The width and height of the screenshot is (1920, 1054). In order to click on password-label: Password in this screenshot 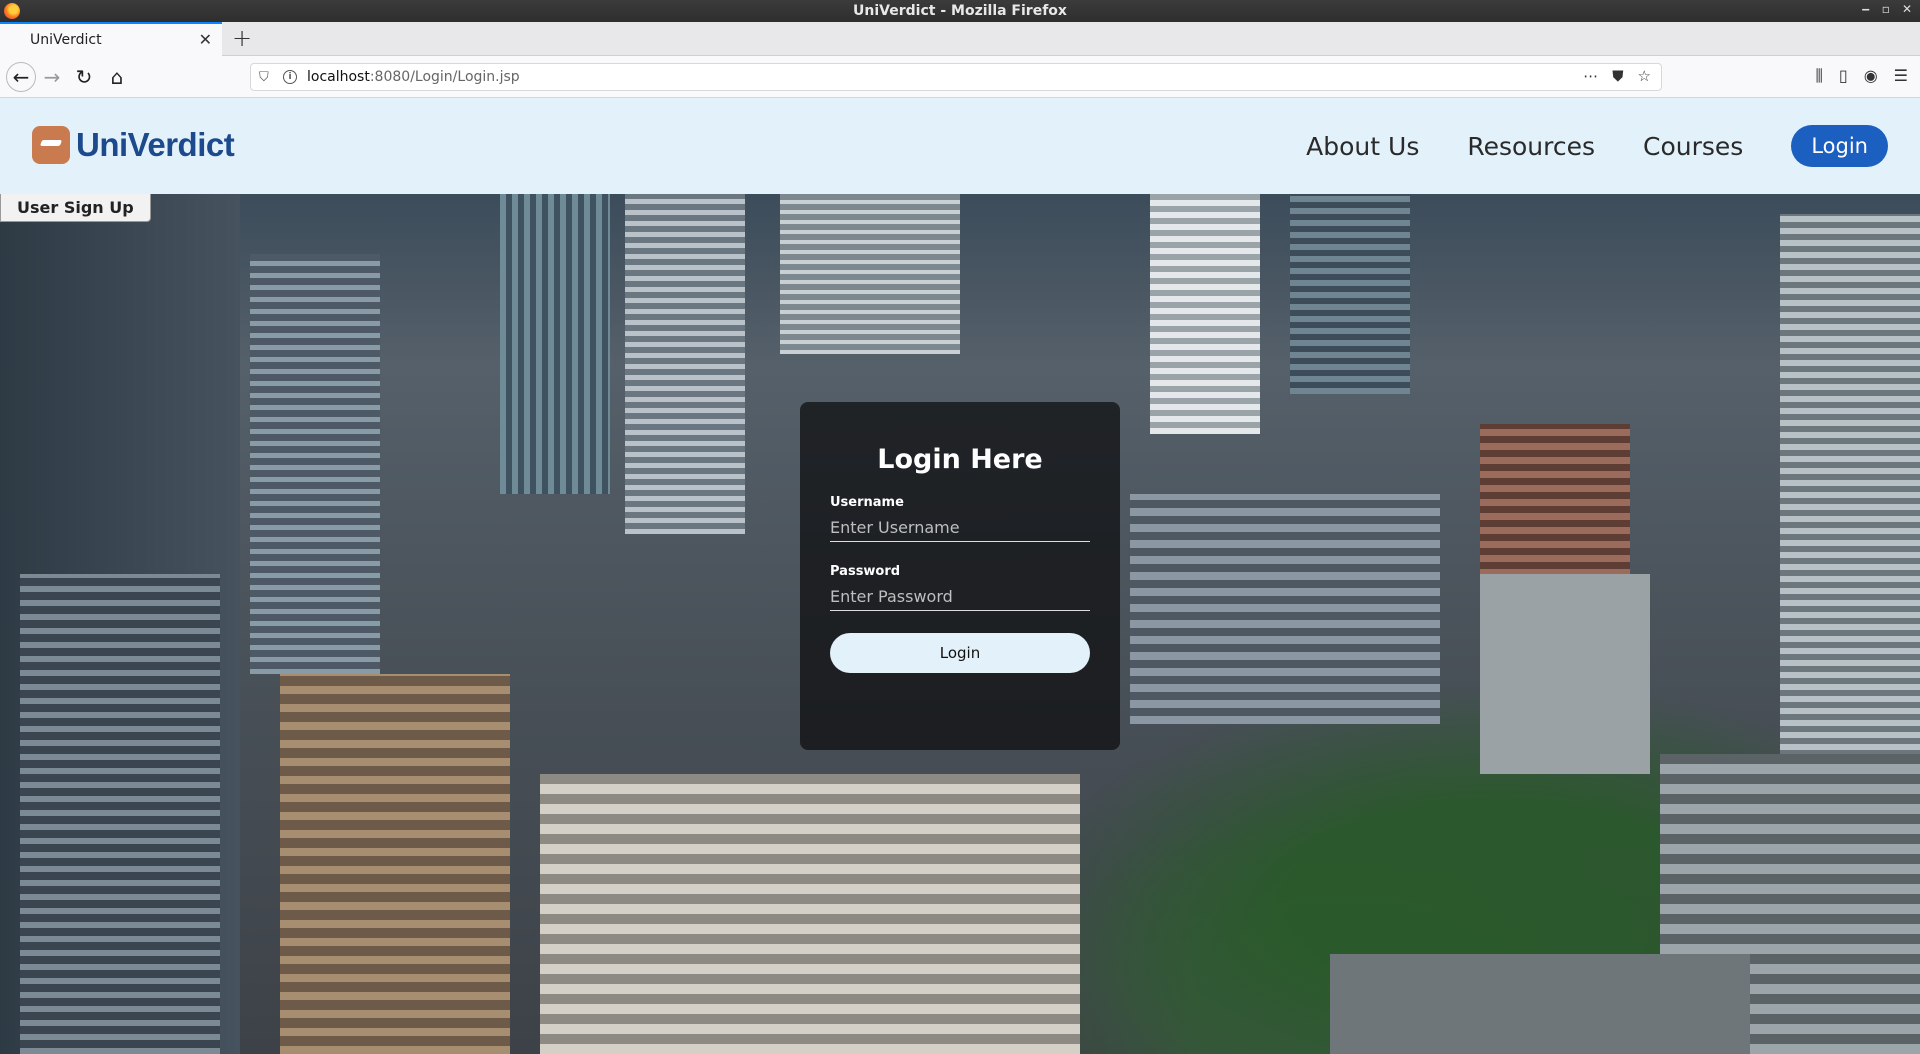, I will do `click(865, 571)`.